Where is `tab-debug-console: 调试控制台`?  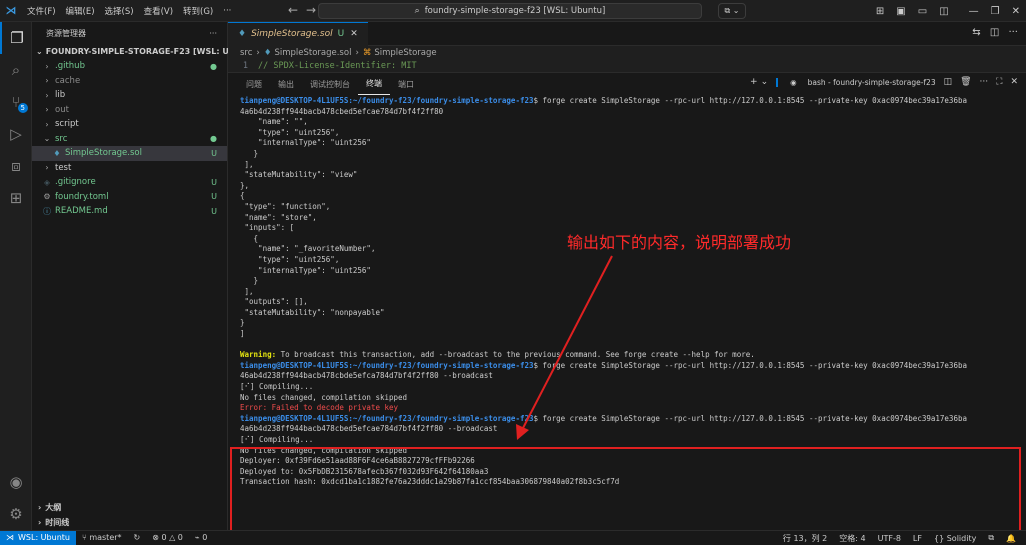 tab-debug-console: 调试控制台 is located at coordinates (330, 84).